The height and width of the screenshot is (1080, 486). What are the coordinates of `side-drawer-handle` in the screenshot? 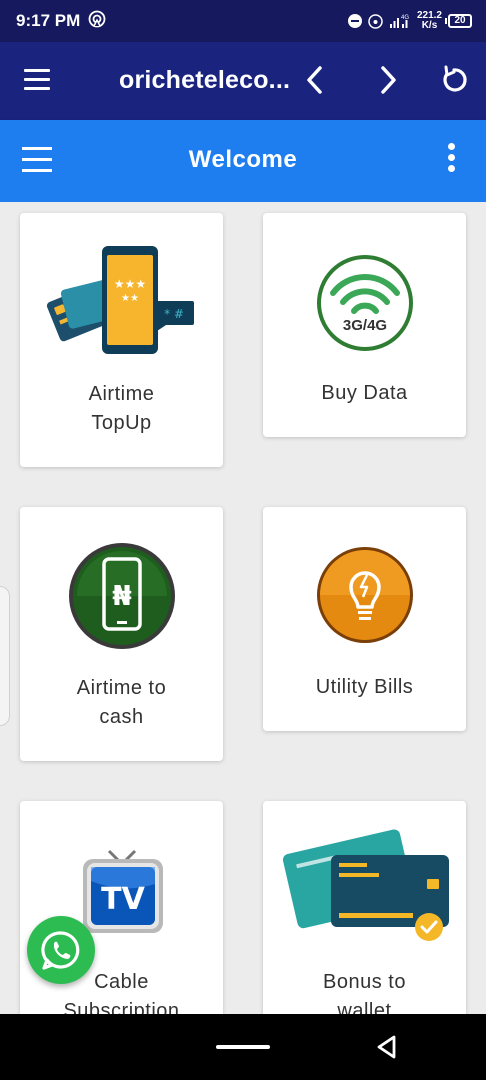 It's located at (5, 656).